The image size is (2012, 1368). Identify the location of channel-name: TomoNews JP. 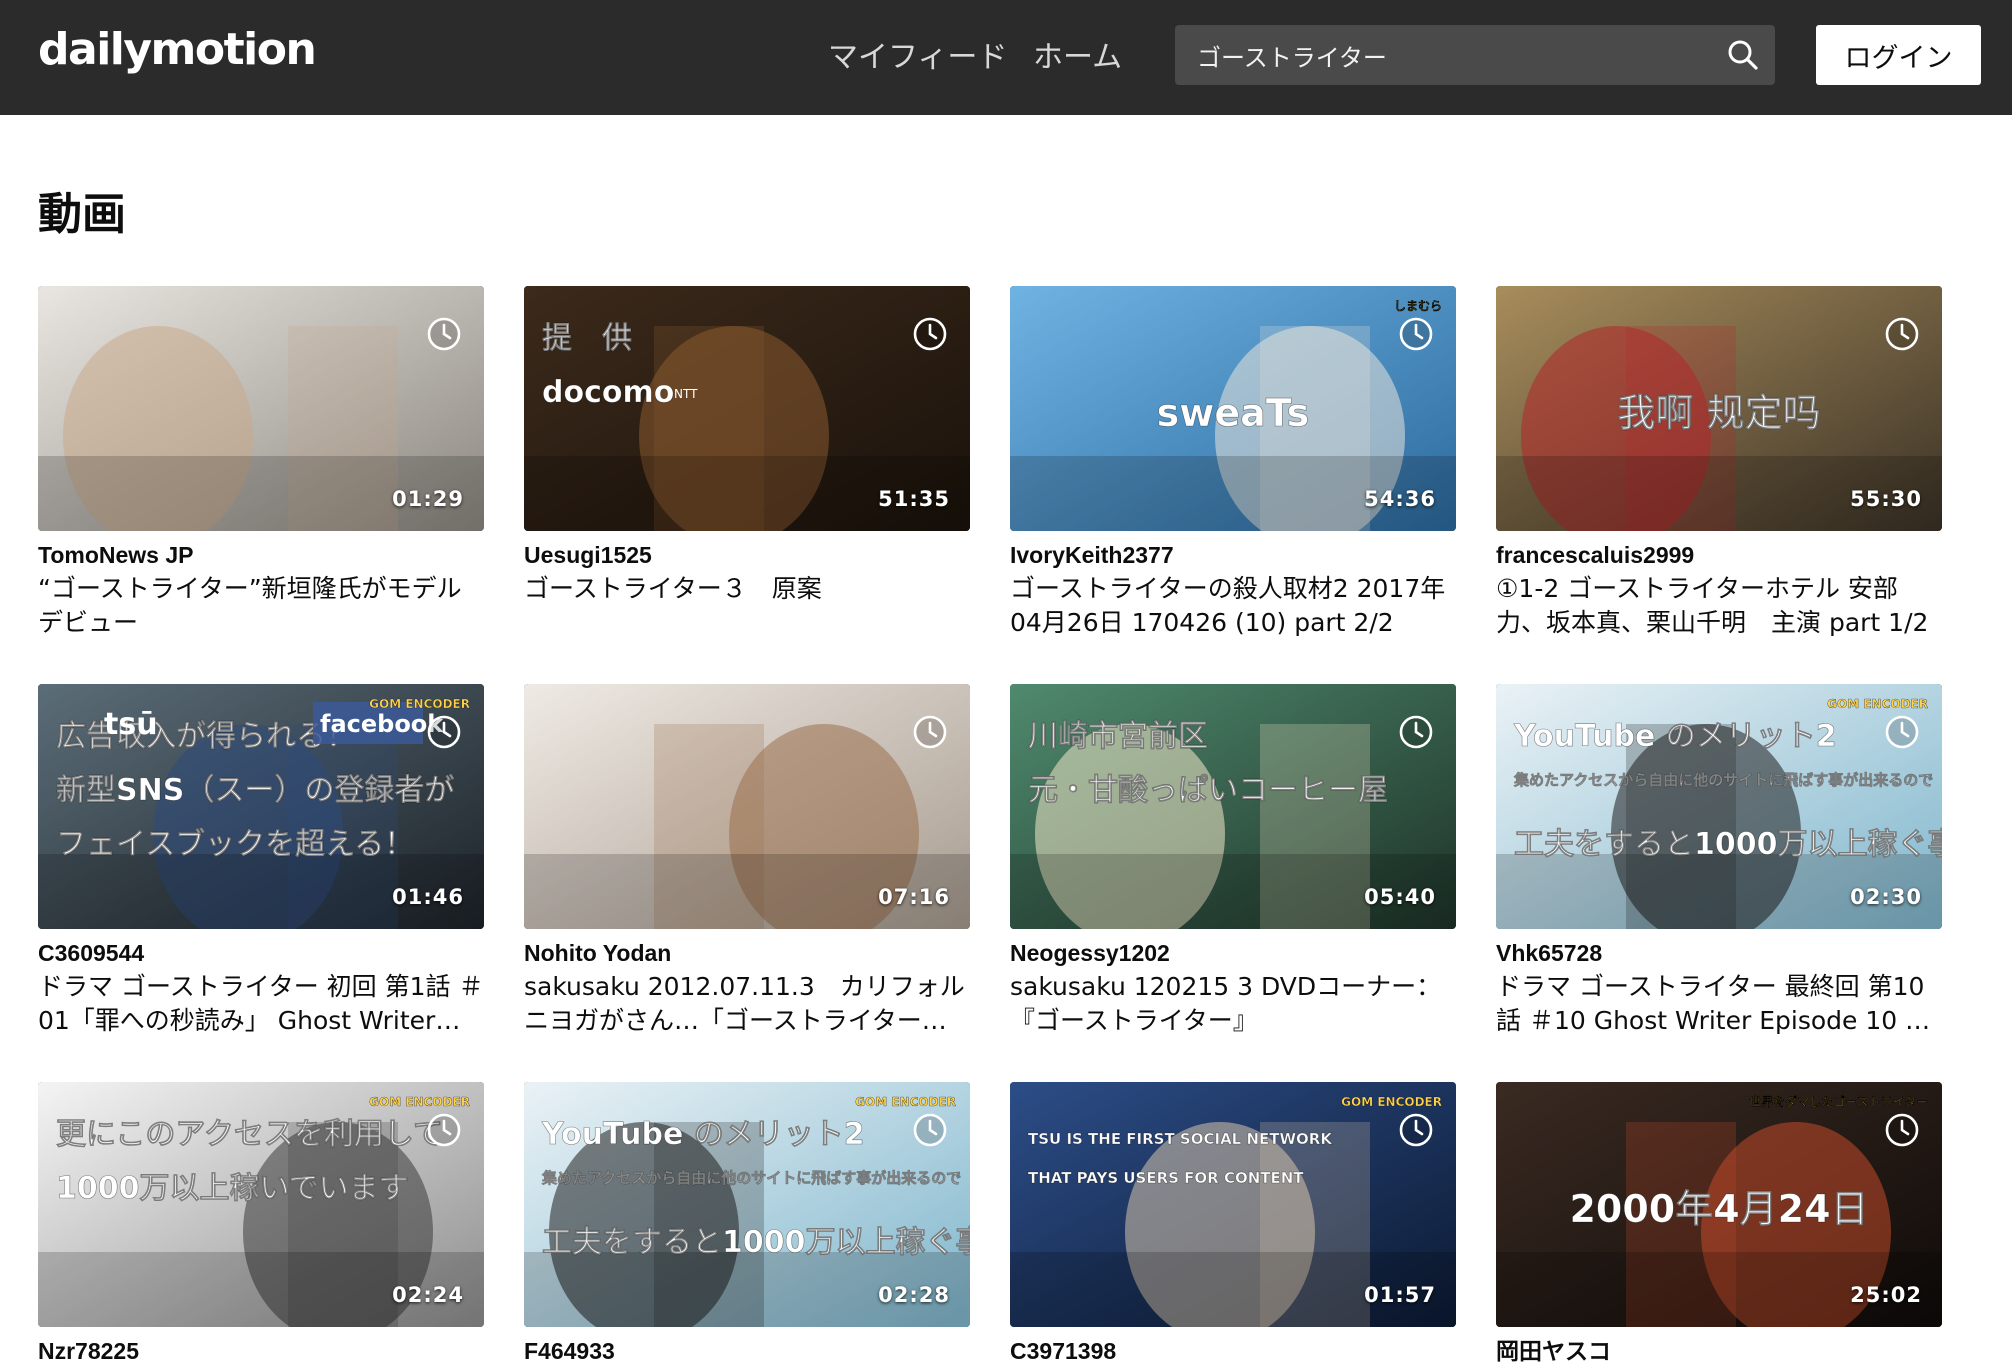
(261, 555).